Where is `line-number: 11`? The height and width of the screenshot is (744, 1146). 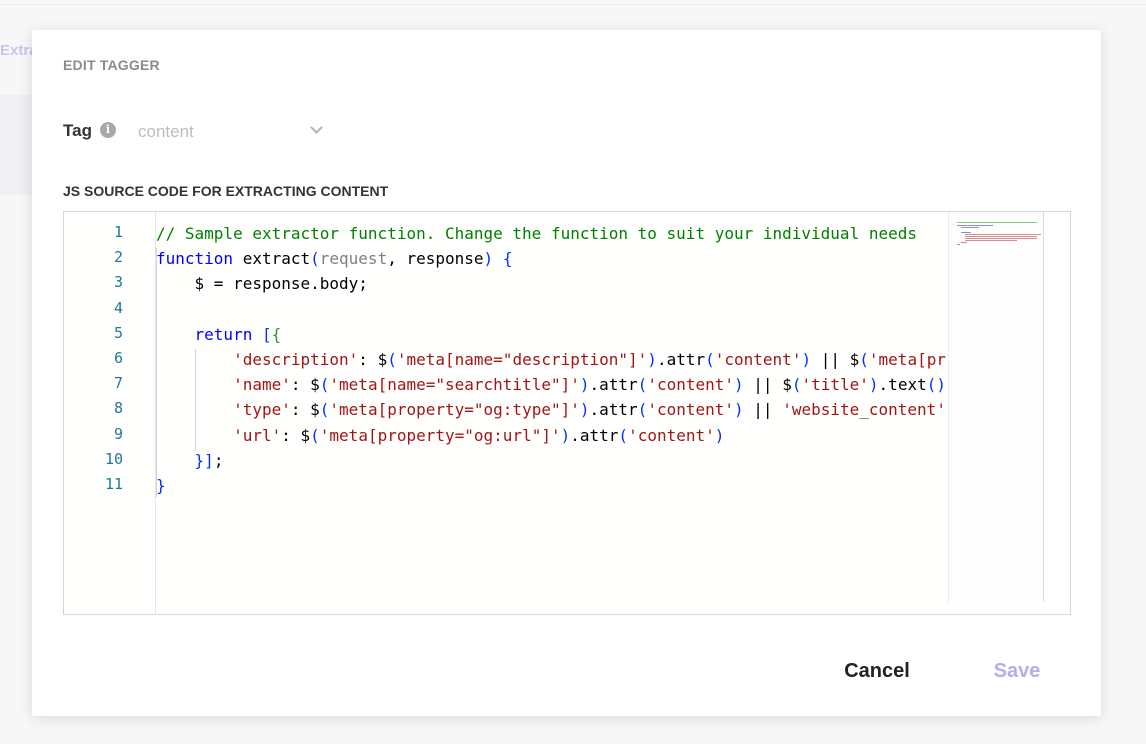
line-number: 11 is located at coordinates (113, 484).